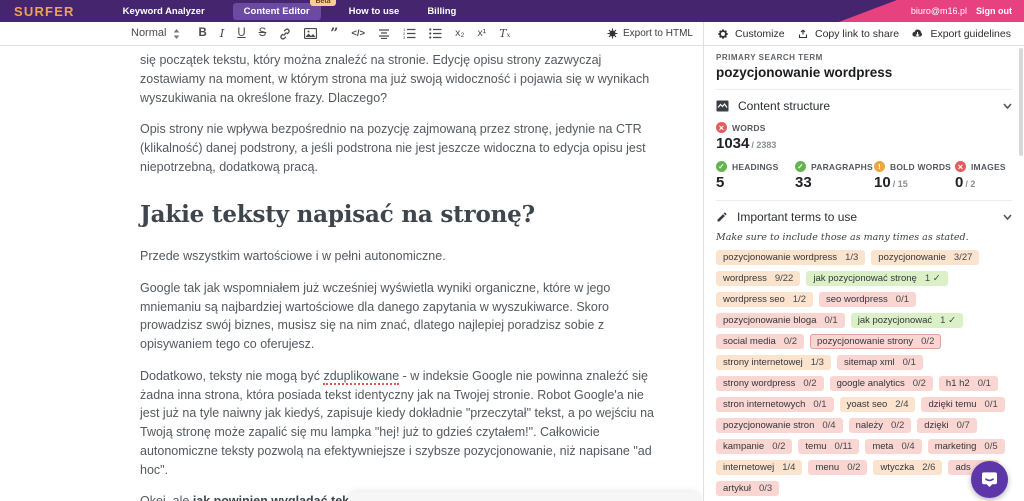  What do you see at coordinates (966, 446) in the screenshot?
I see `term-chip: marketing 0/5` at bounding box center [966, 446].